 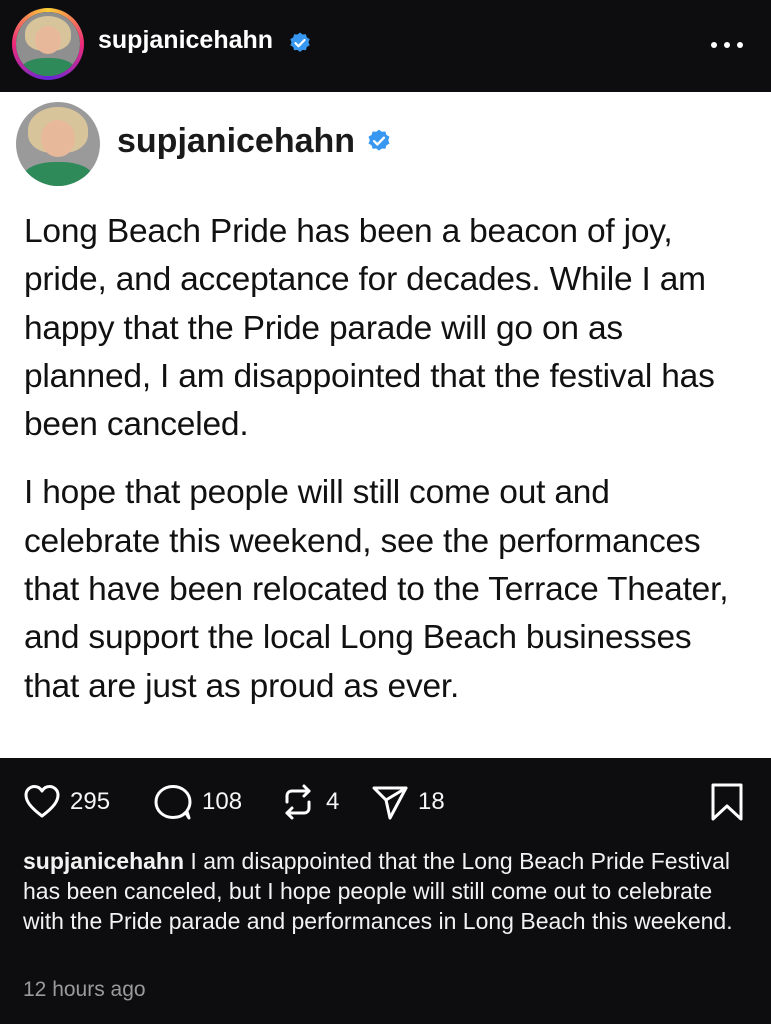 What do you see at coordinates (390, 803) in the screenshot?
I see `paper-plane-icon` at bounding box center [390, 803].